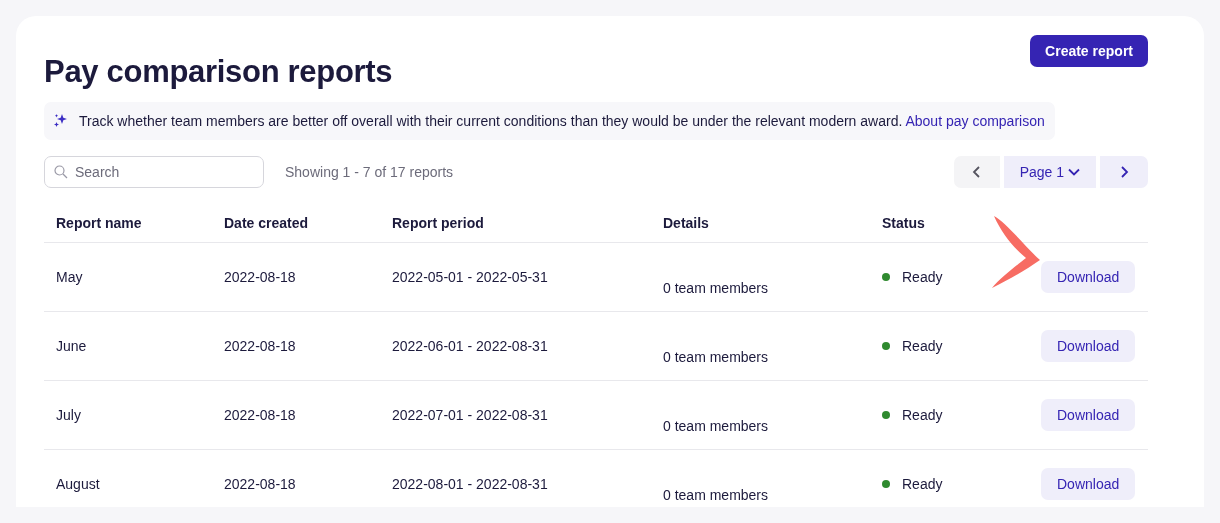  I want to click on table-cell-text: July, so click(69, 415).